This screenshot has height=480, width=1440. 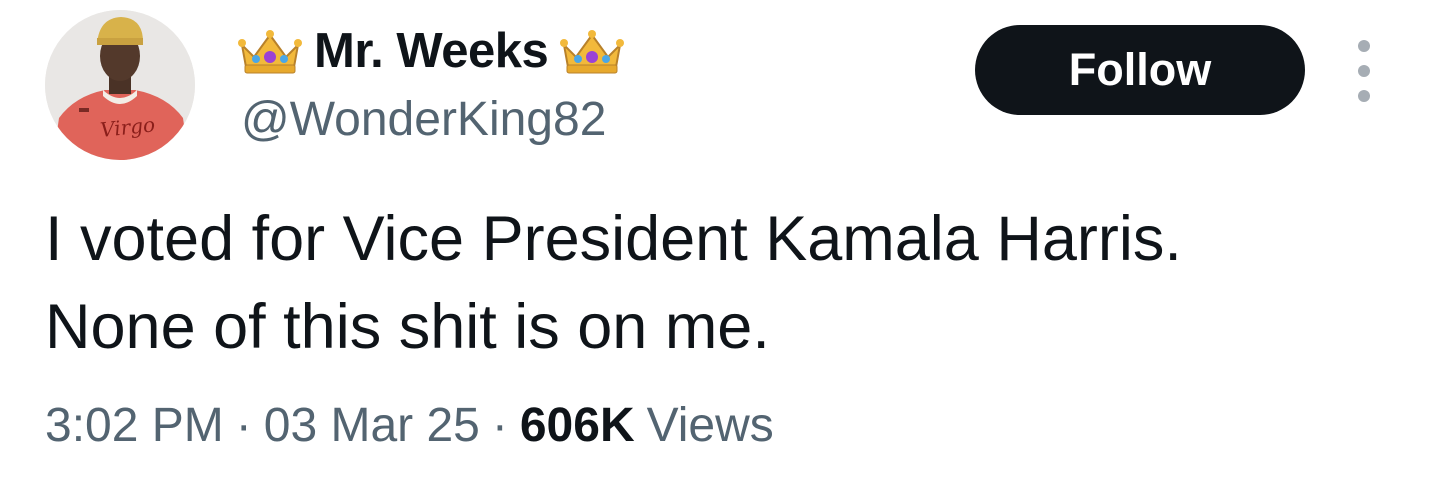 I want to click on views-count: 606K, so click(x=577, y=425).